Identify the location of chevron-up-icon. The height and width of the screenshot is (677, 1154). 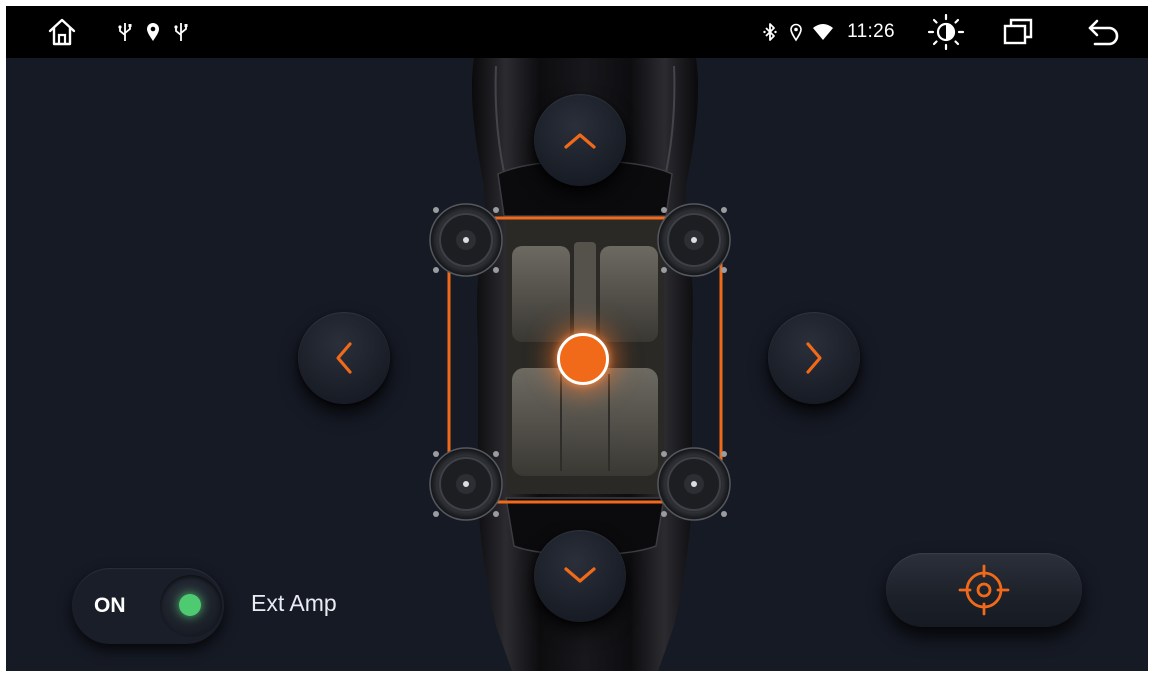
(580, 141).